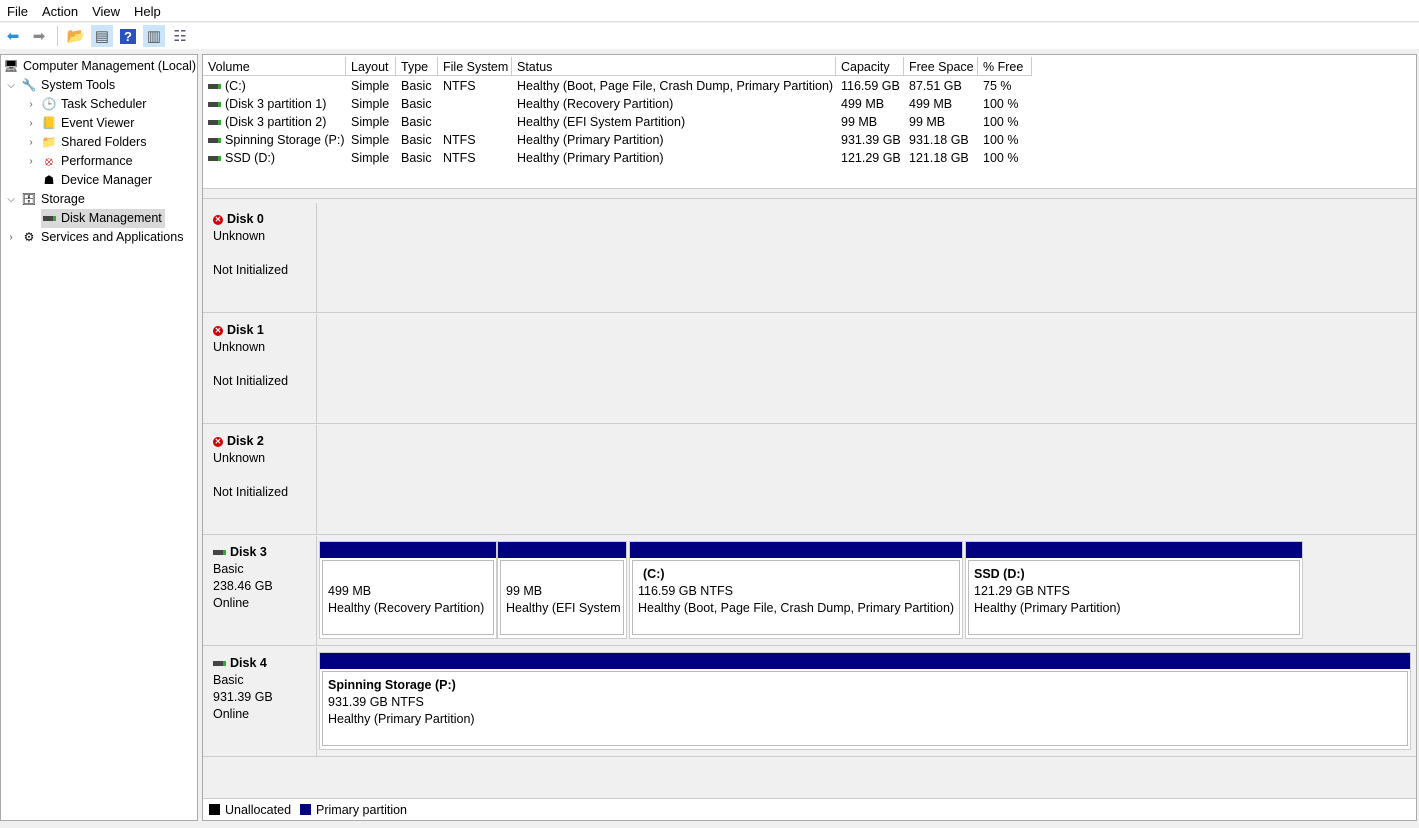 The width and height of the screenshot is (1419, 828). Describe the element at coordinates (1001, 140) in the screenshot. I see `volume-cell: 100 %` at that location.